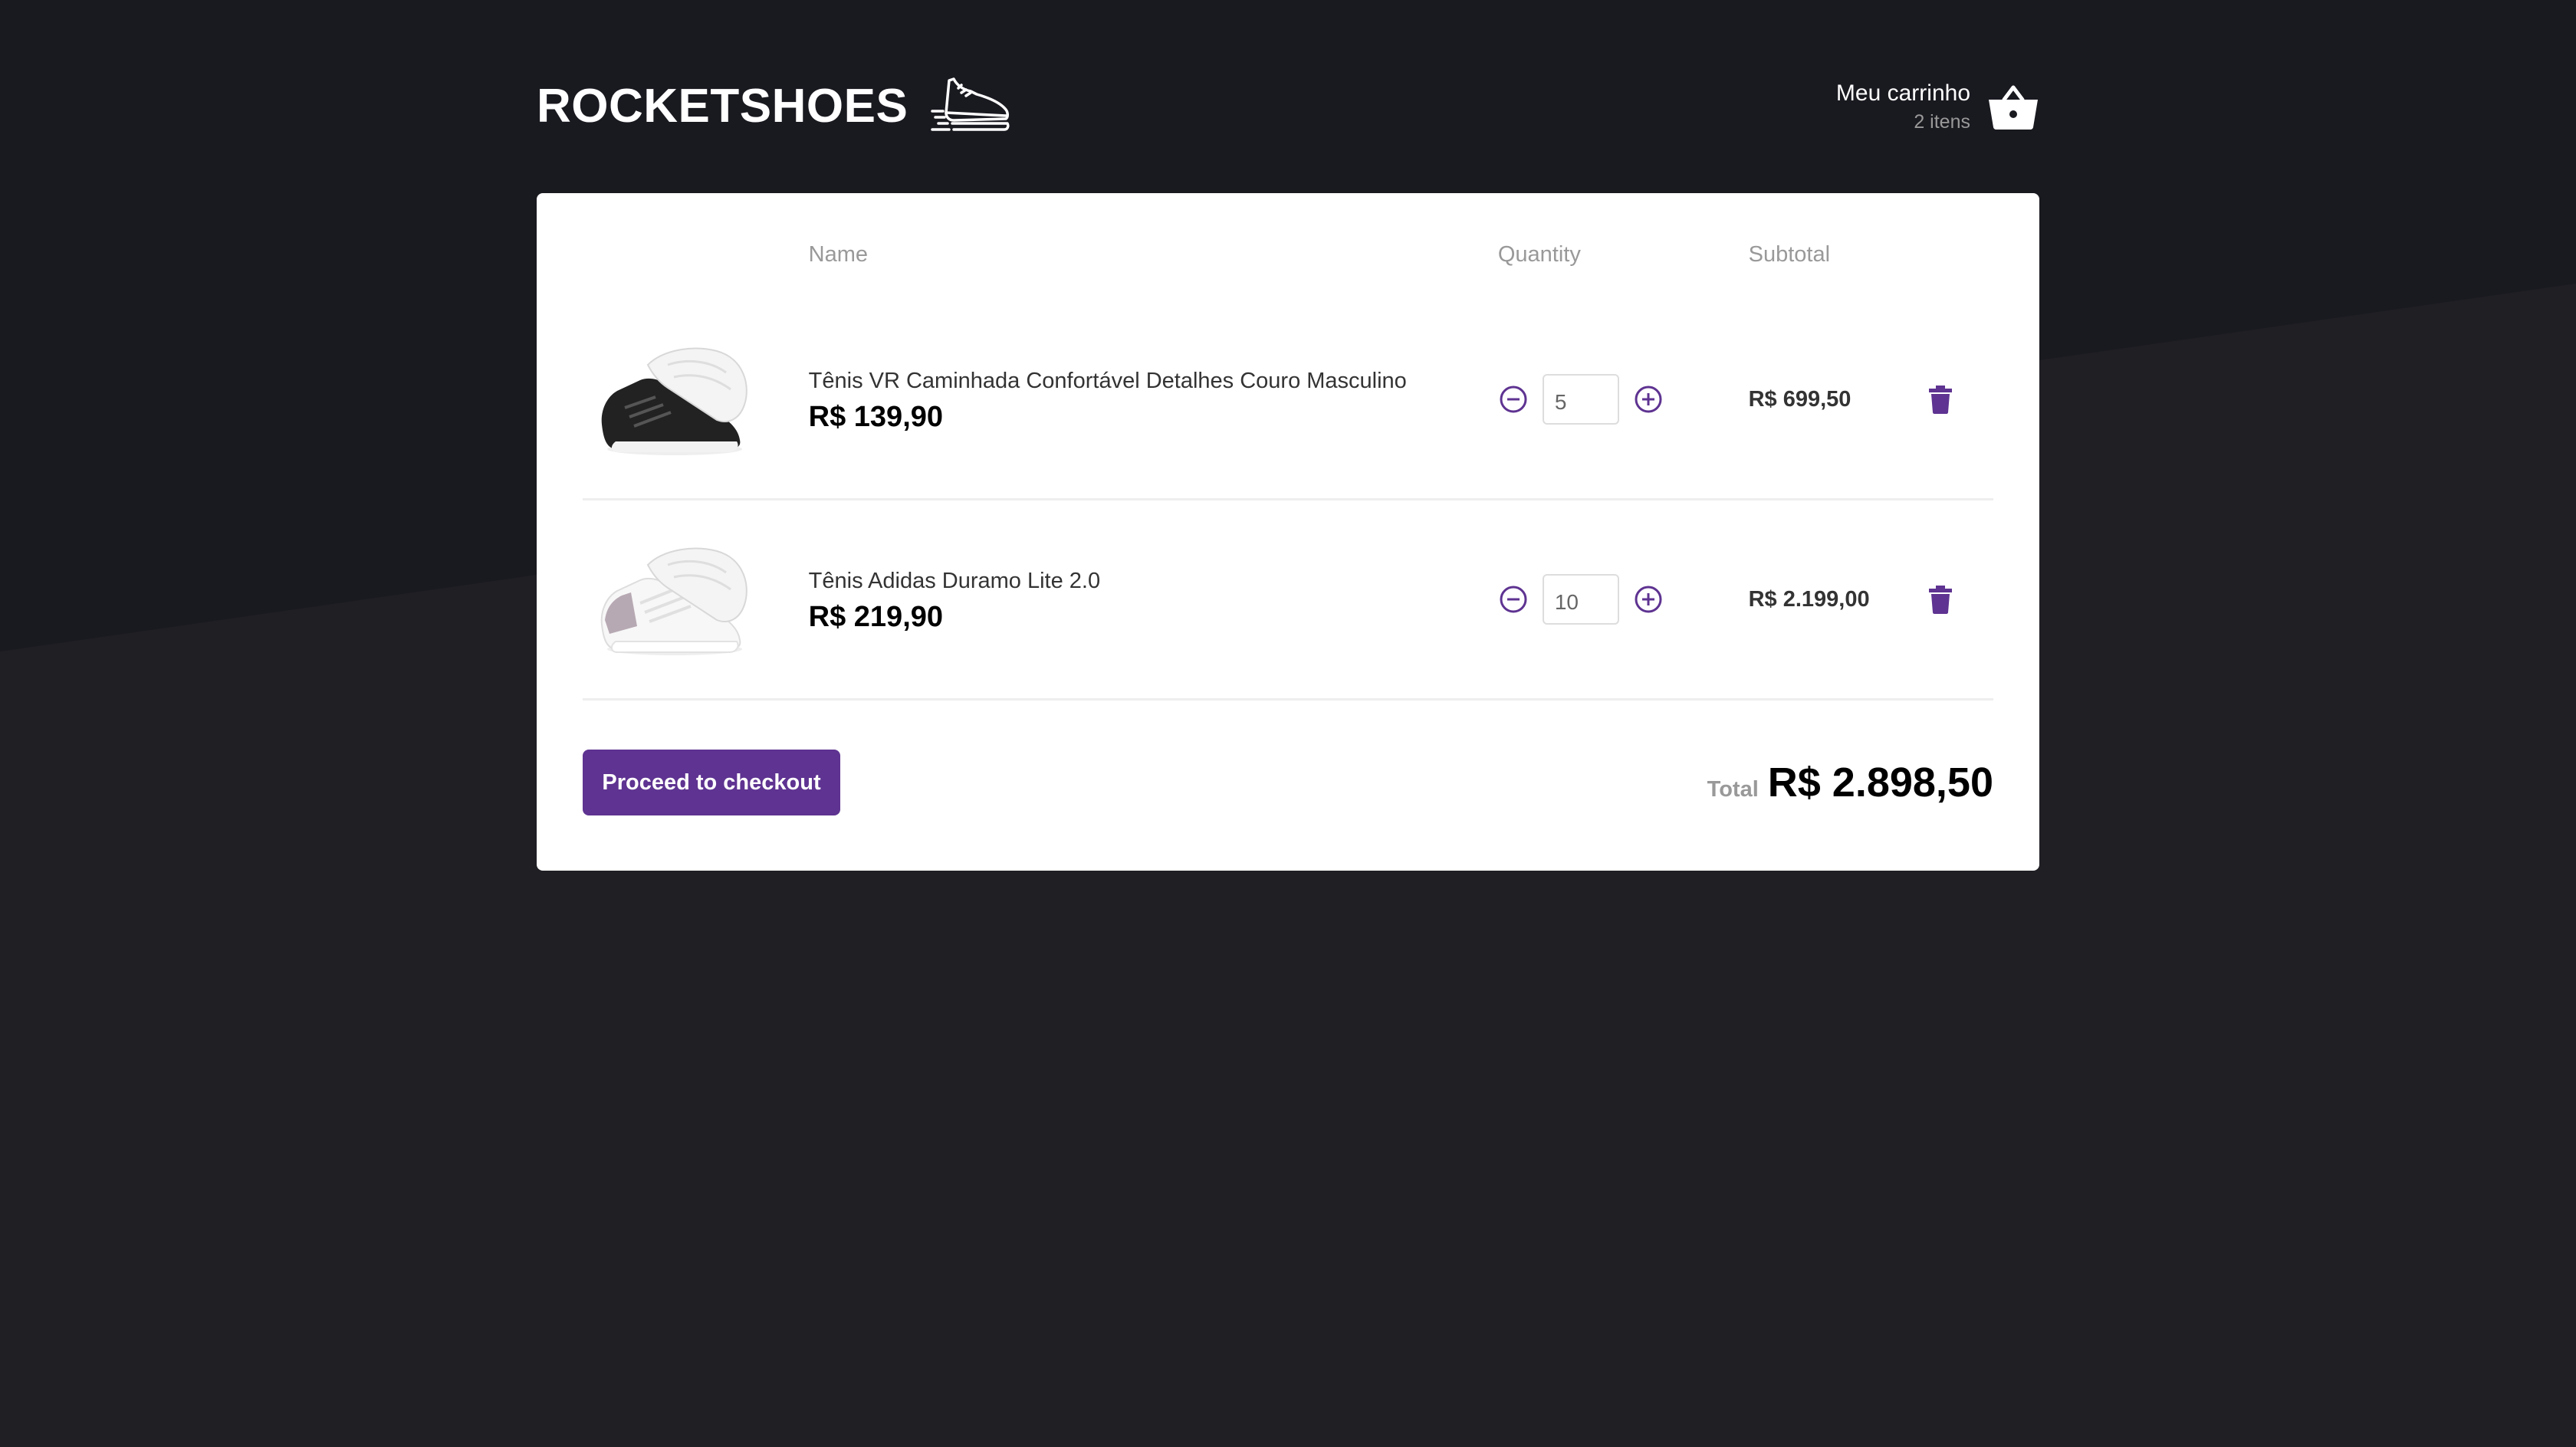 This screenshot has width=2576, height=1447. I want to click on column-header-image, so click(688, 269).